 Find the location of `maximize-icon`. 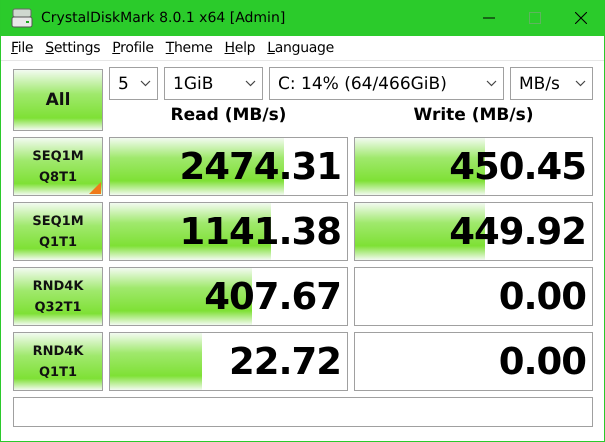

maximize-icon is located at coordinates (535, 18).